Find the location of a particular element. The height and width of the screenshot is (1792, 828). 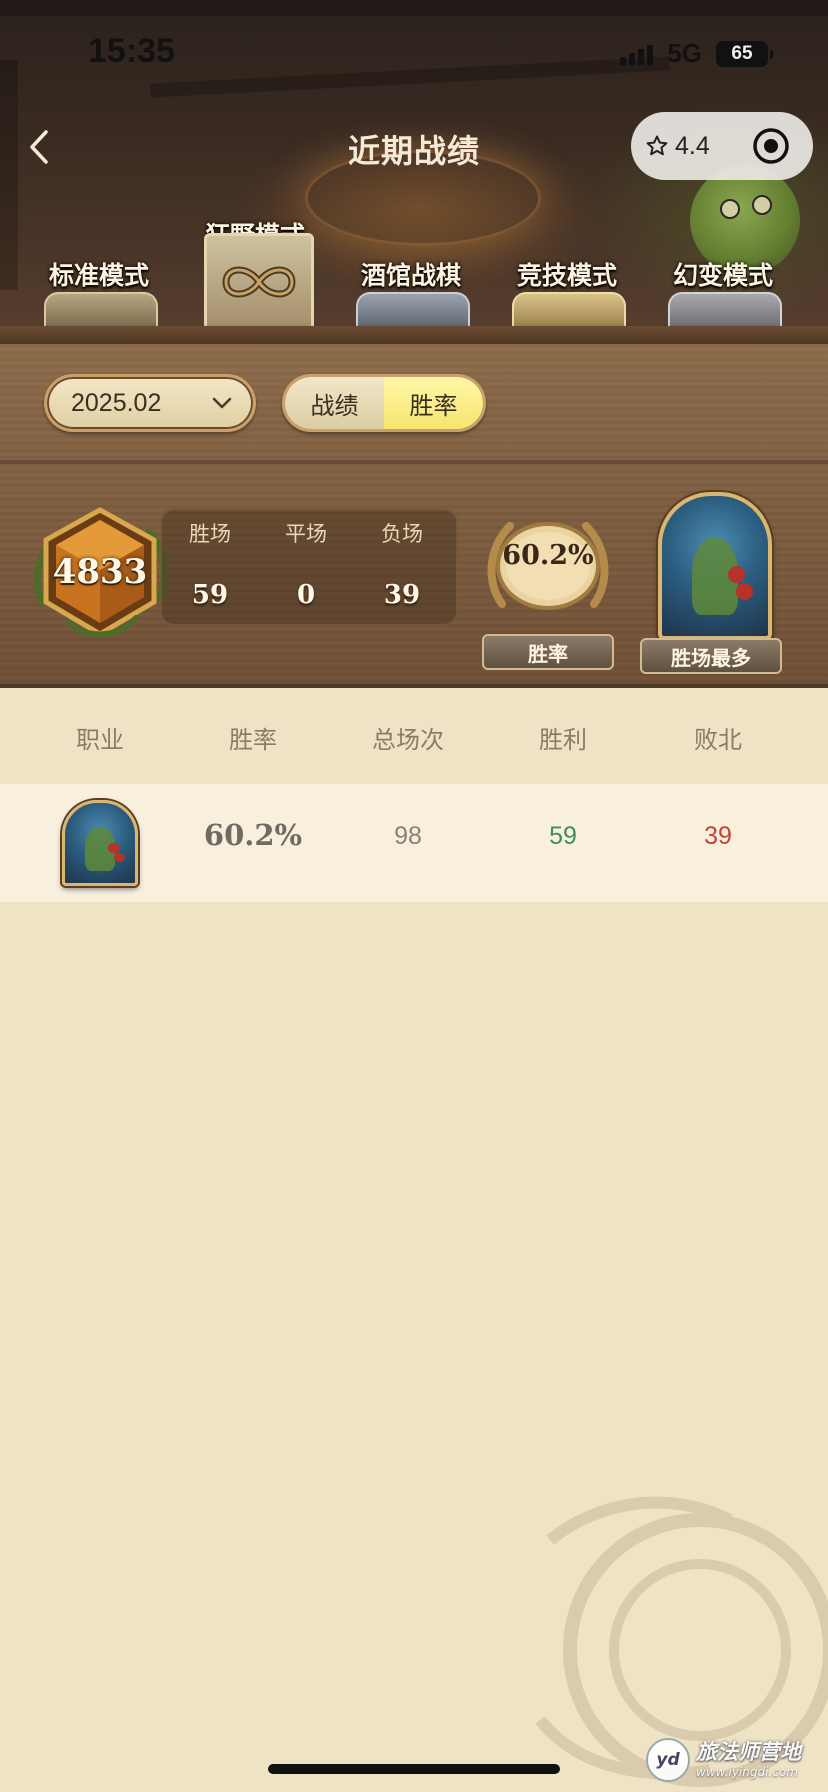

win-rate-value: 60.2% is located at coordinates (548, 555).